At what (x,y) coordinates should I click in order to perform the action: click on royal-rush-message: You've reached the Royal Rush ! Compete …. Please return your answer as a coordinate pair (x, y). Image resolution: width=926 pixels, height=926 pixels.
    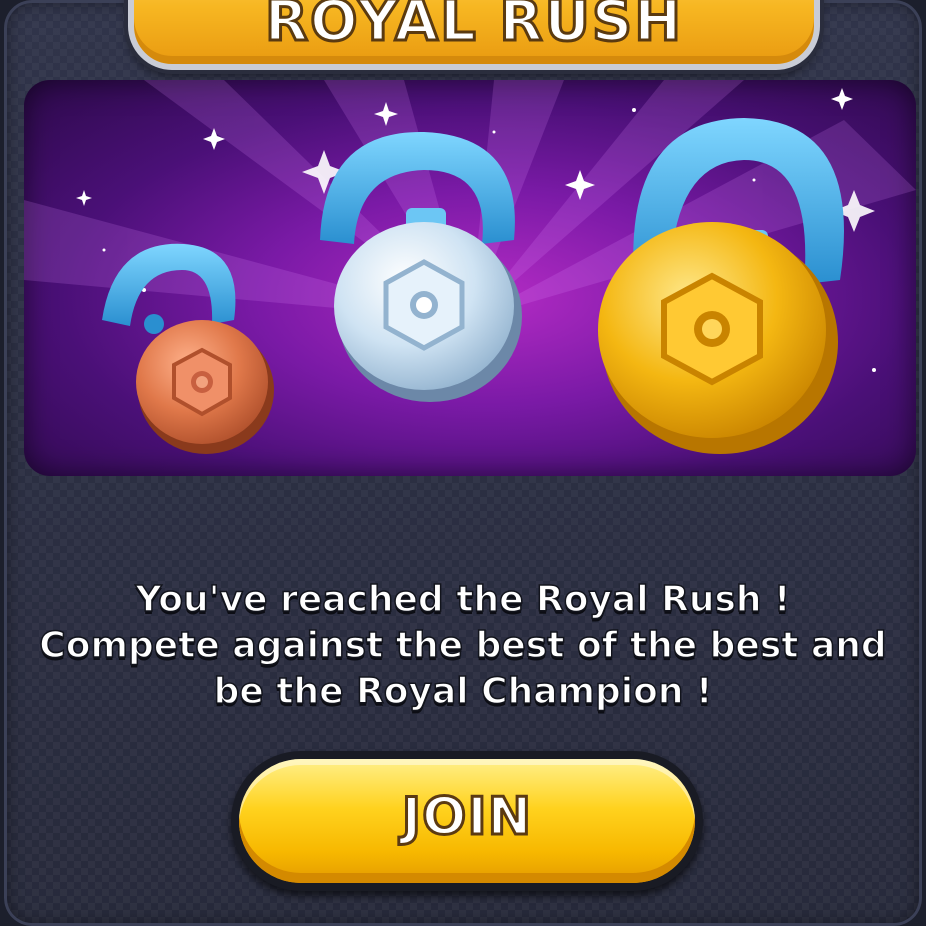
    Looking at the image, I should click on (463, 646).